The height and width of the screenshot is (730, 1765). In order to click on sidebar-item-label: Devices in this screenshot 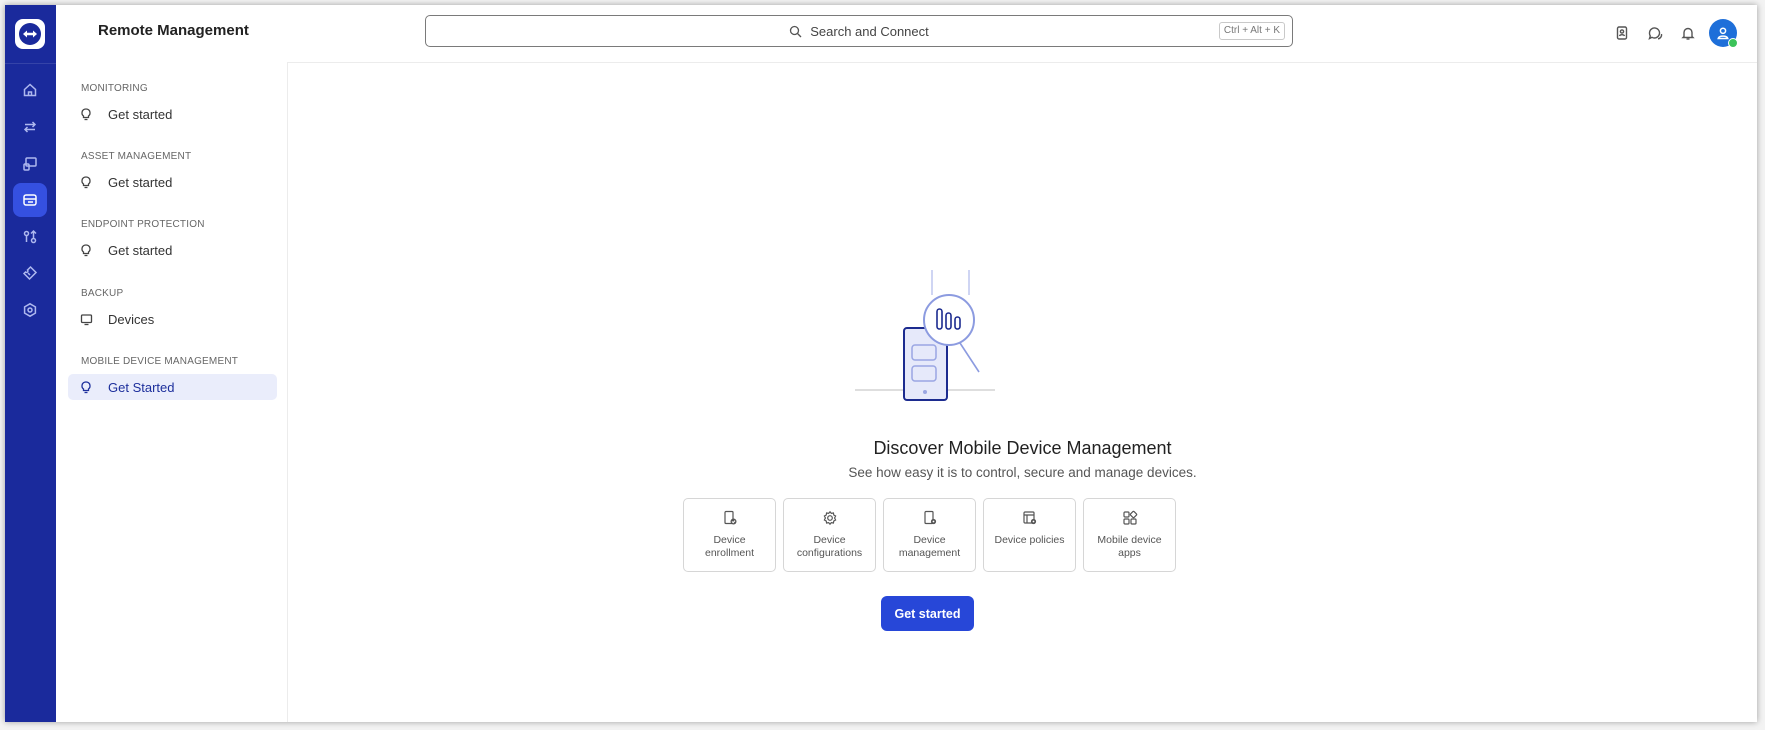, I will do `click(131, 319)`.